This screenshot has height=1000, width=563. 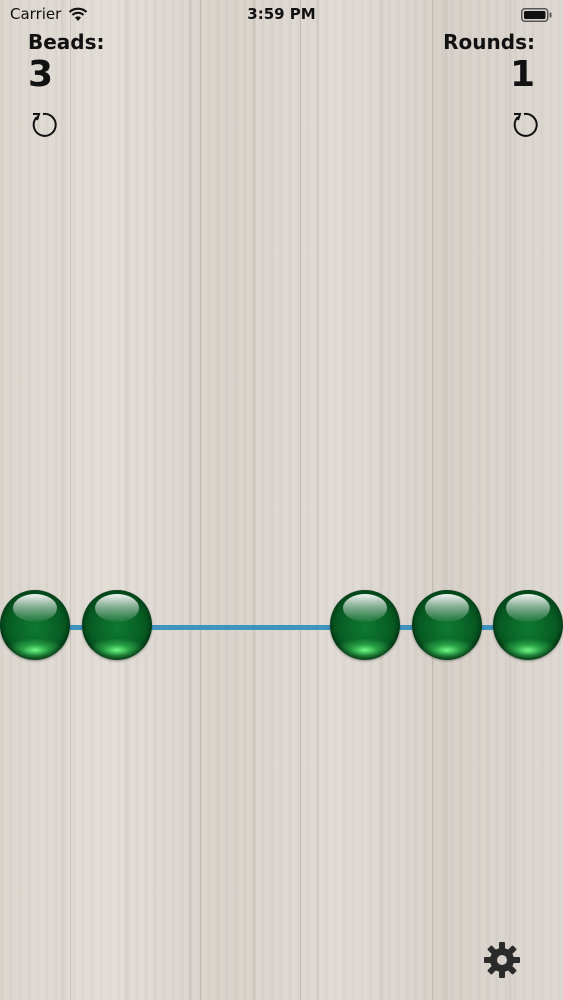 I want to click on settings-button, so click(x=502, y=960).